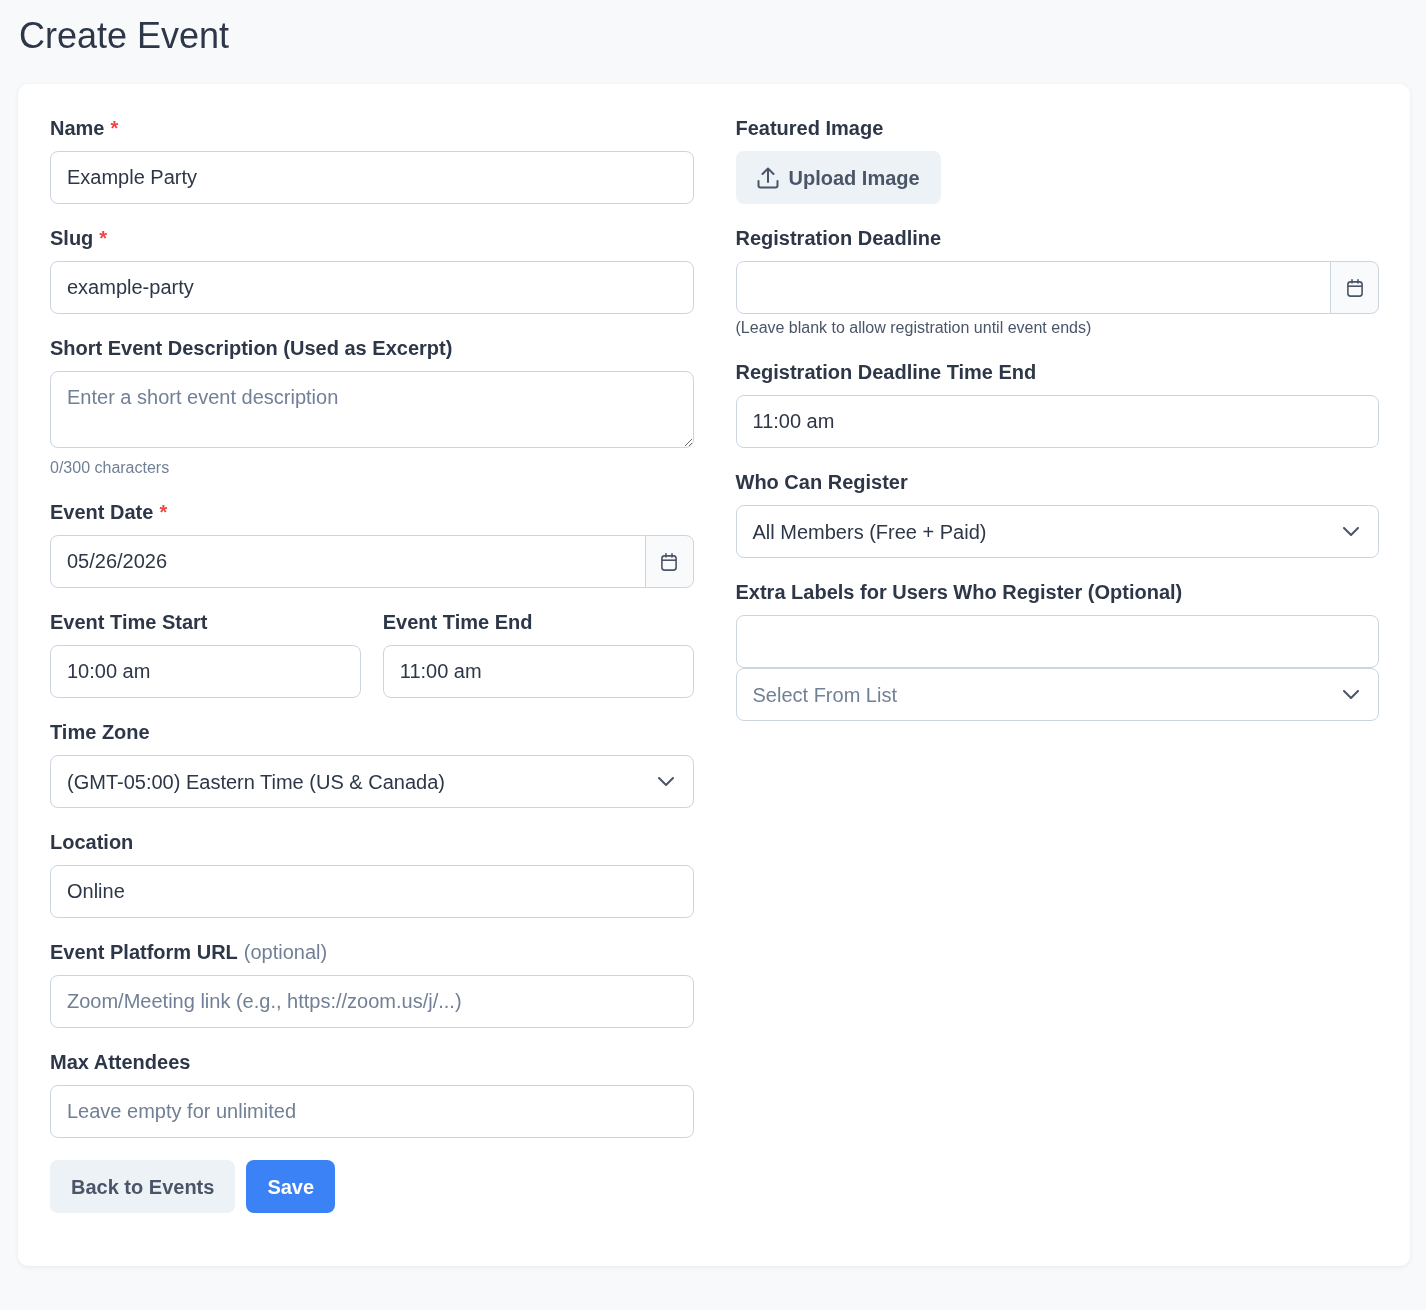 Image resolution: width=1426 pixels, height=1310 pixels. Describe the element at coordinates (102, 512) in the screenshot. I see `field-label: Event Date` at that location.